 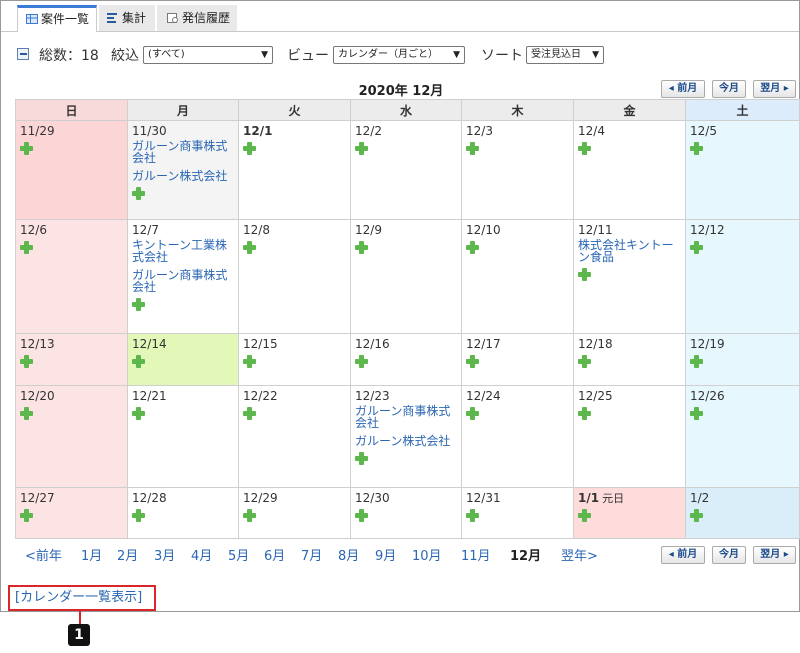 What do you see at coordinates (742, 513) in the screenshot?
I see `day-cell: 1/2` at bounding box center [742, 513].